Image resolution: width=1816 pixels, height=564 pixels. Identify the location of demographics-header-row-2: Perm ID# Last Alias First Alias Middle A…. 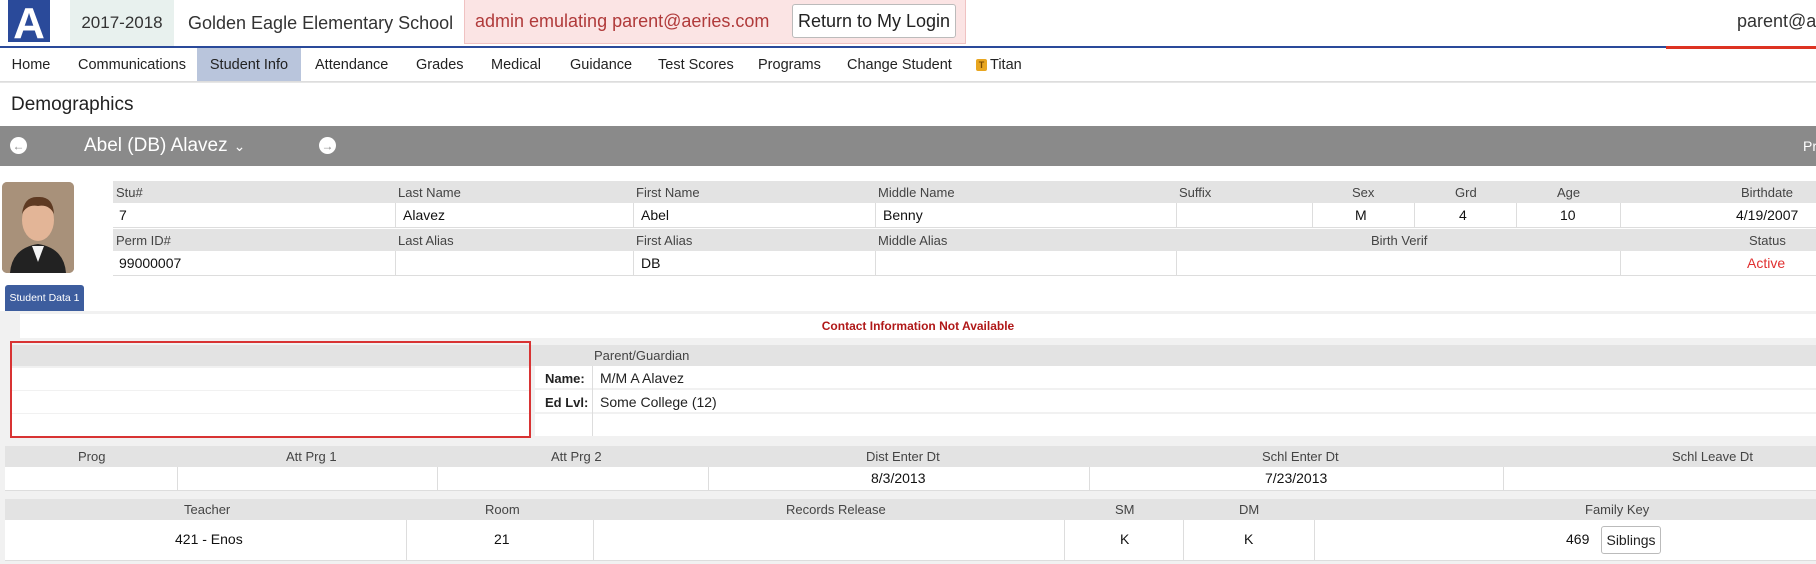
(964, 240).